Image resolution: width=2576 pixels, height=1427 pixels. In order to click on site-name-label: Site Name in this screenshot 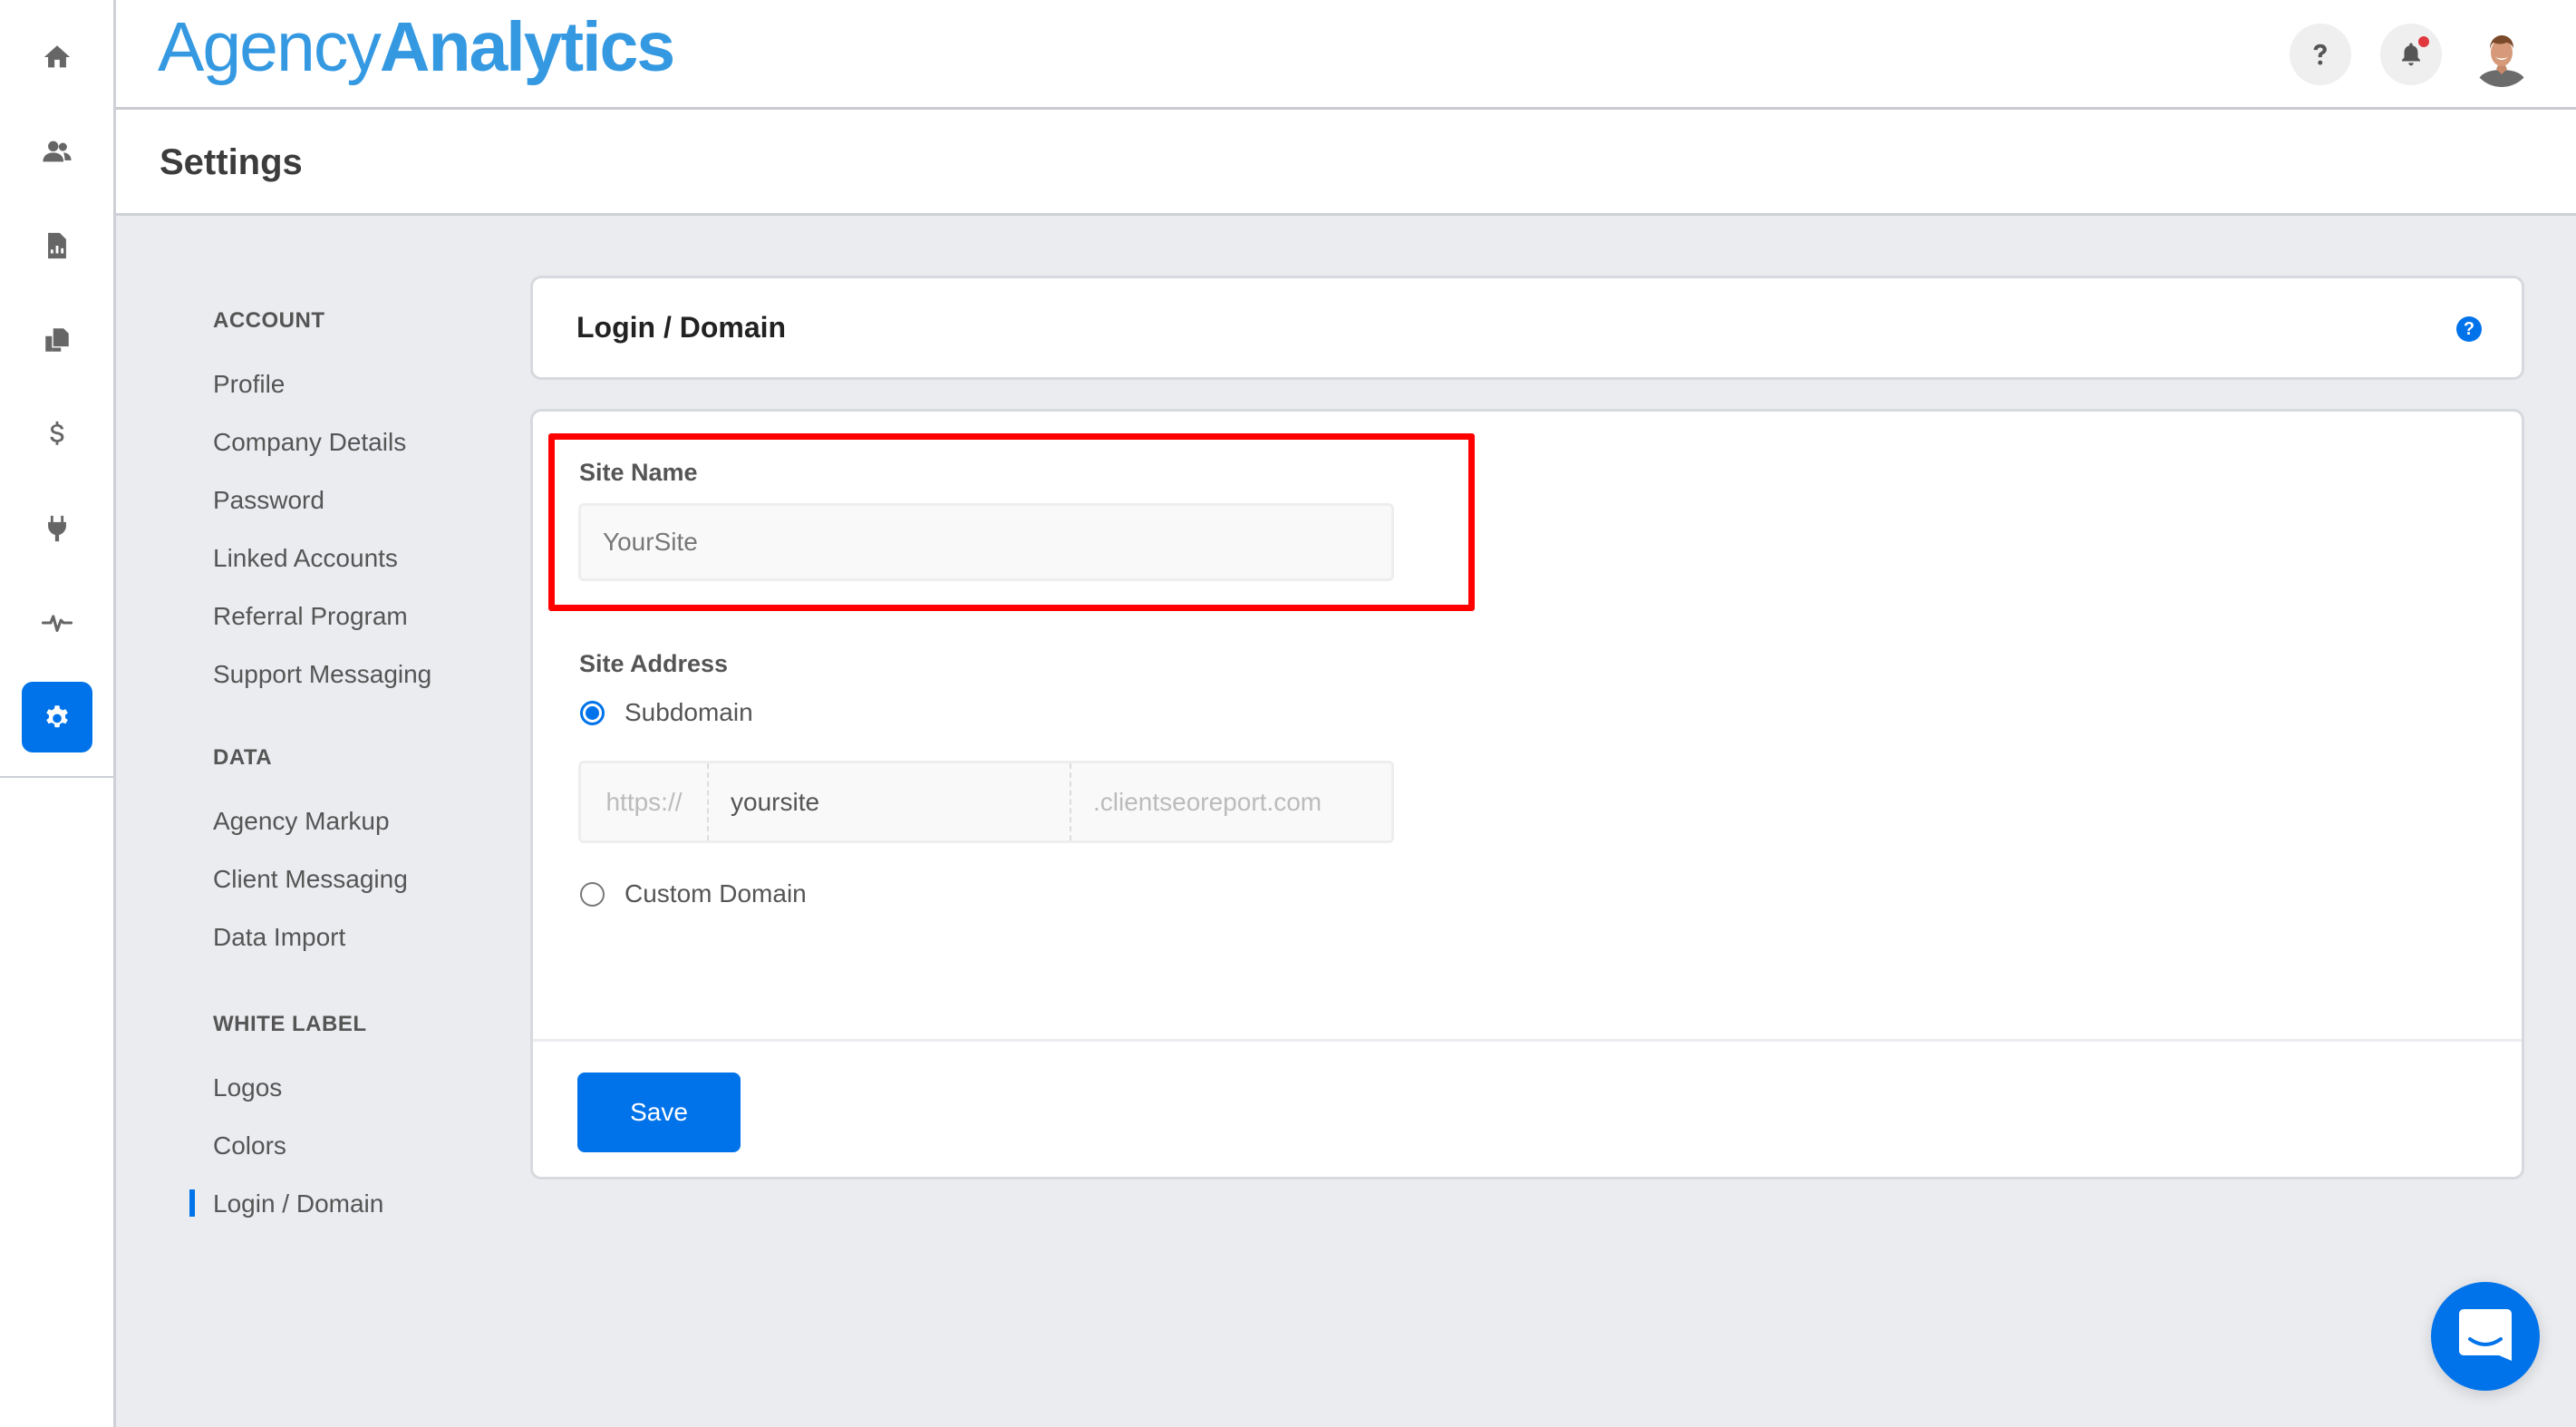, I will do `click(638, 473)`.